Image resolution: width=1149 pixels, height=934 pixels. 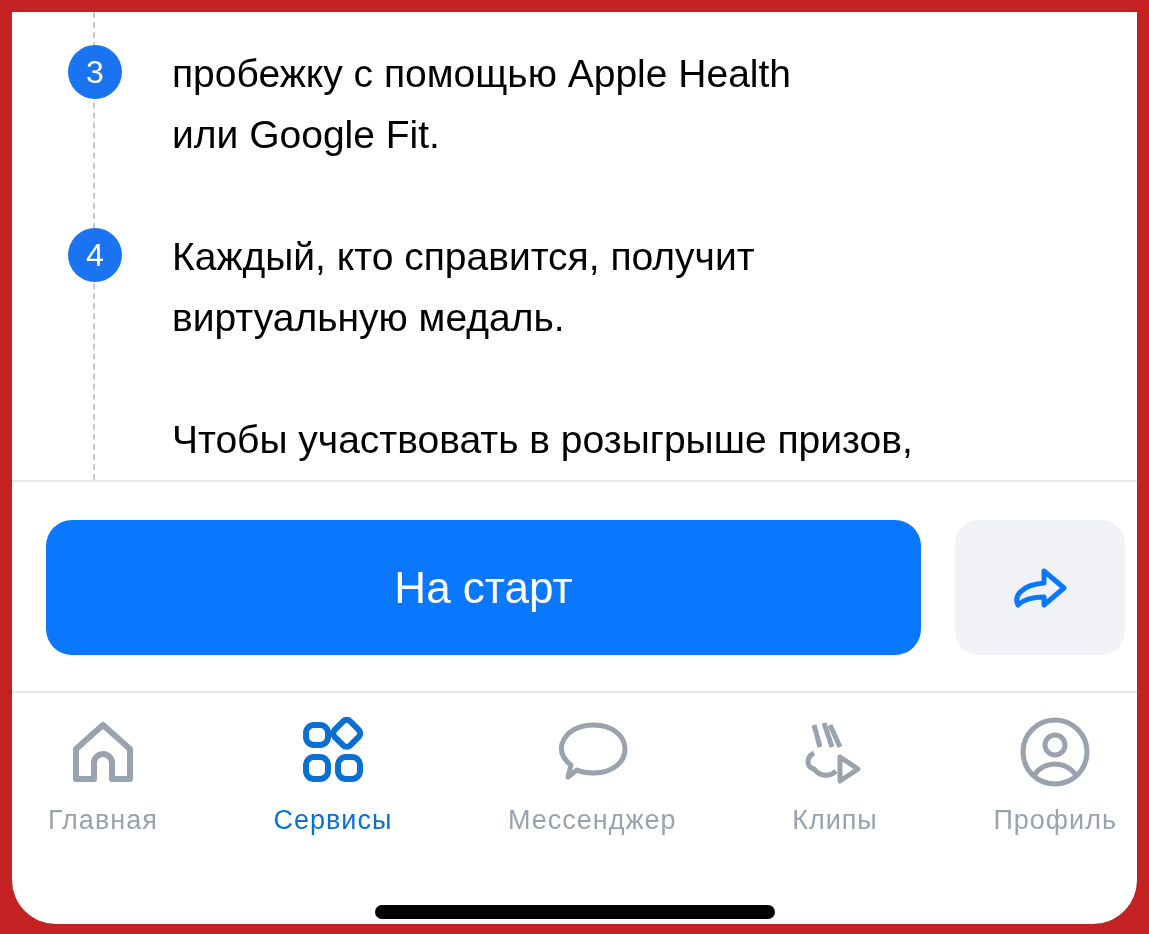 What do you see at coordinates (592, 775) in the screenshot?
I see `tab-bar-item: Мессенджер` at bounding box center [592, 775].